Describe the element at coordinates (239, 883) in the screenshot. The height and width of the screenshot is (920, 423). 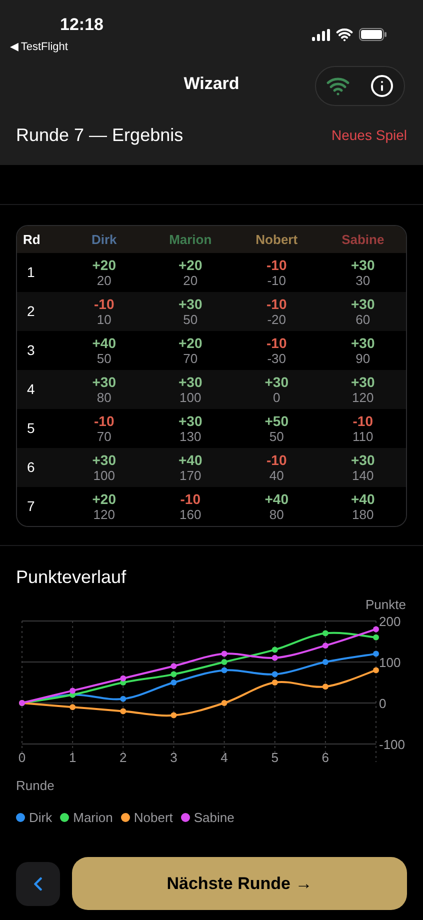
I see `next-round-button: Nächste Runde →` at that location.